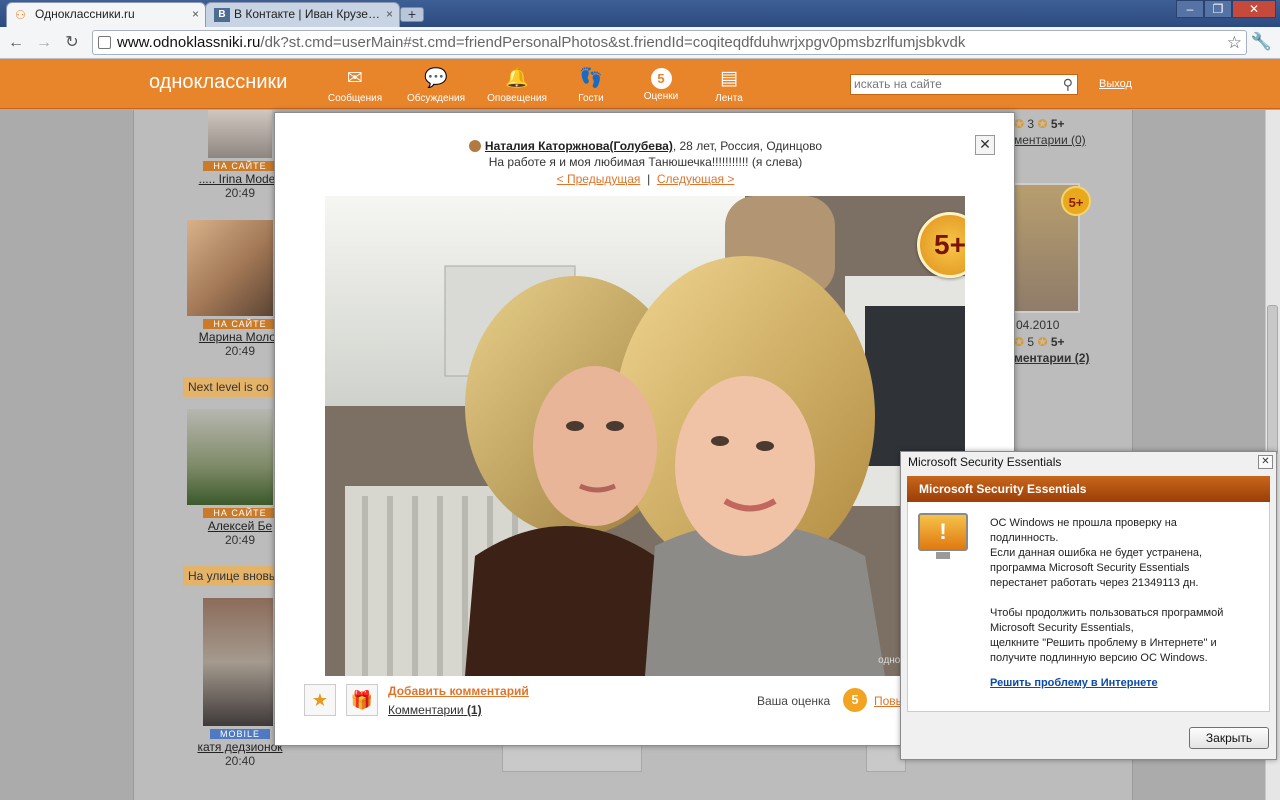 This screenshot has width=1280, height=800. I want to click on rating-count: 5, so click(1031, 342).